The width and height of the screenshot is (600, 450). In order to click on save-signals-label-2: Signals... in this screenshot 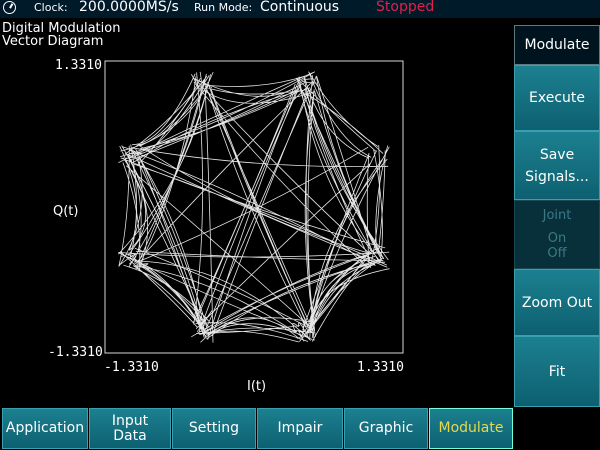, I will do `click(557, 176)`.